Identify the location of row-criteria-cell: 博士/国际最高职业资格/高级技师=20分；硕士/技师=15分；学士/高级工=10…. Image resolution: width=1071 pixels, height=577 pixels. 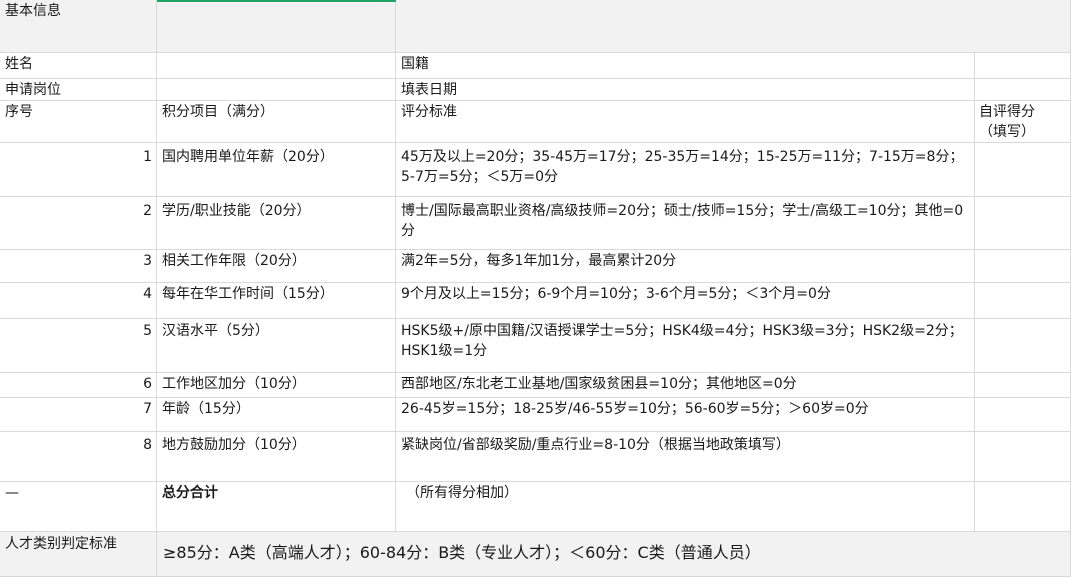
(685, 223).